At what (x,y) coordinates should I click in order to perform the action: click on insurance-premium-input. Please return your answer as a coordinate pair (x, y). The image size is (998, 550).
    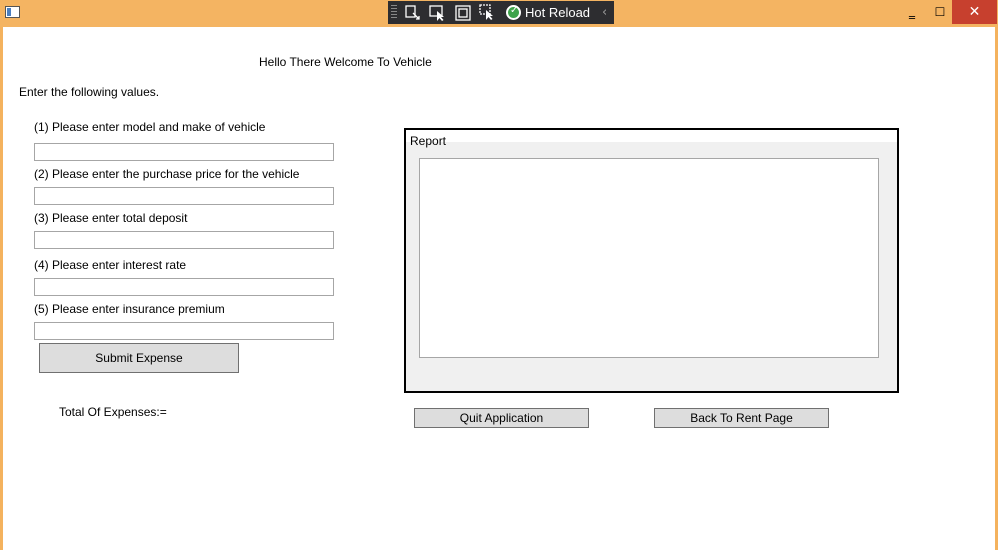
    Looking at the image, I should click on (184, 331).